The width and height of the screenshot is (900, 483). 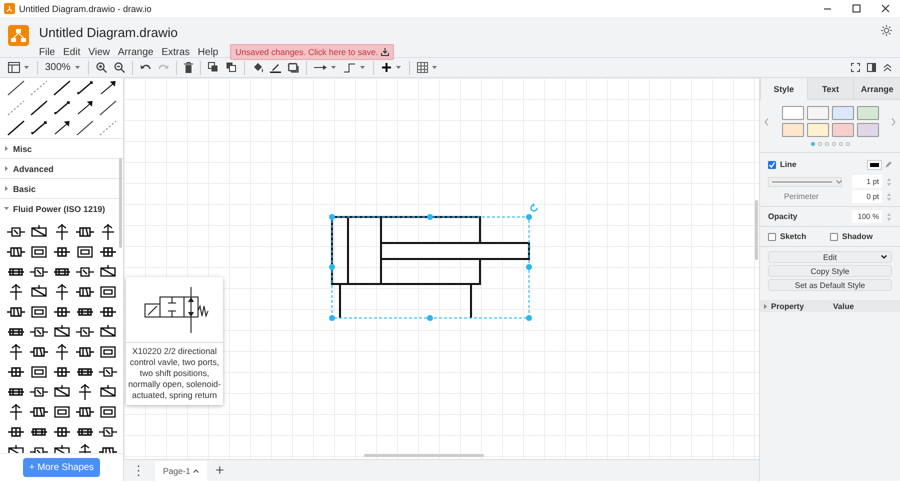 What do you see at coordinates (888, 164) in the screenshot?
I see `pencil-icon` at bounding box center [888, 164].